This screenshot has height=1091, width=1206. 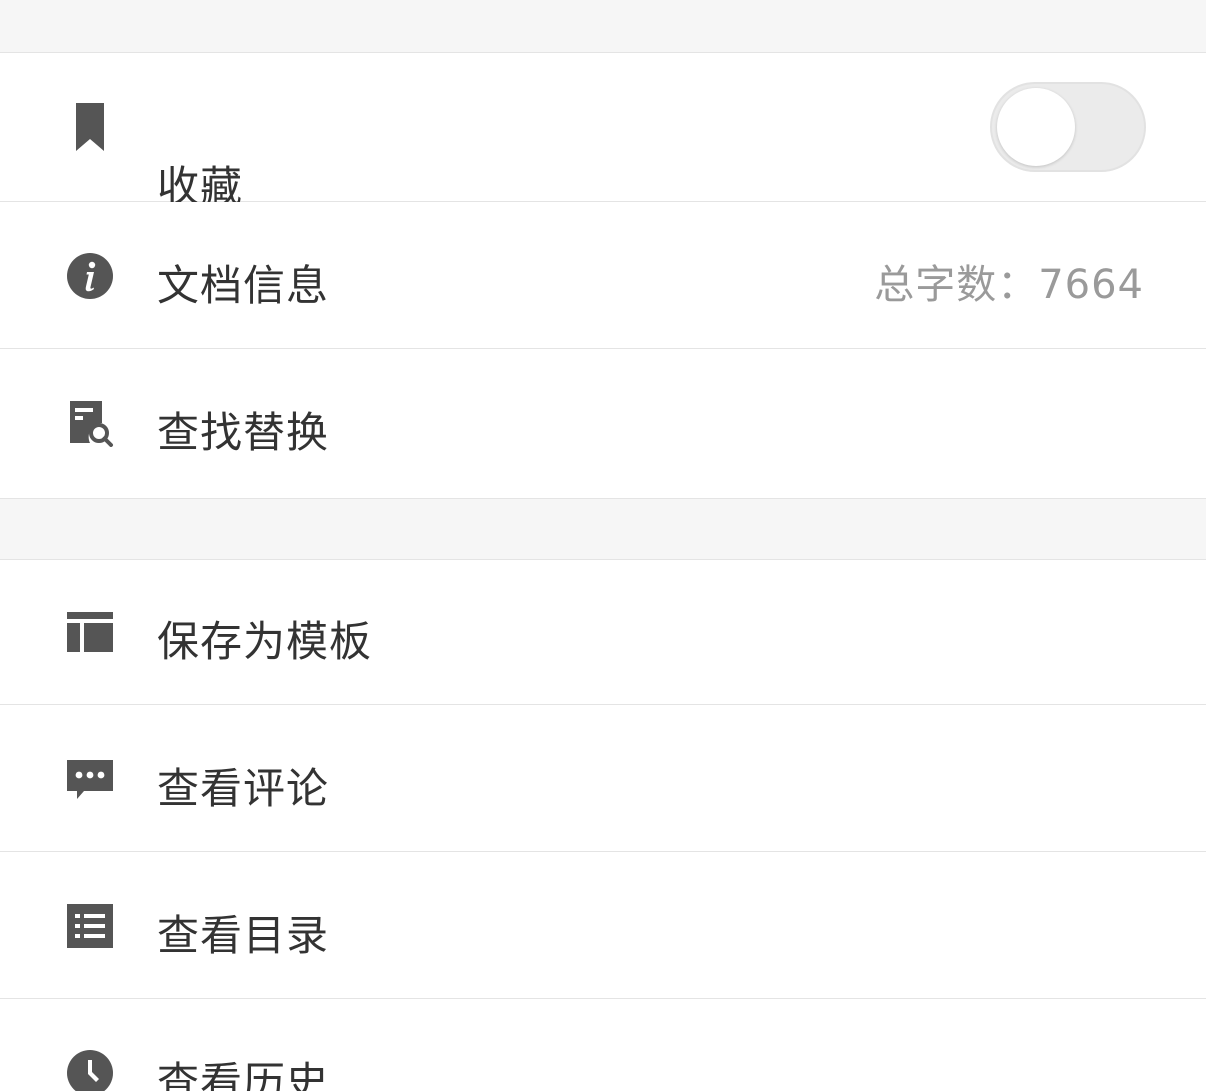 I want to click on menu-item-label: 查看目录, so click(x=243, y=935).